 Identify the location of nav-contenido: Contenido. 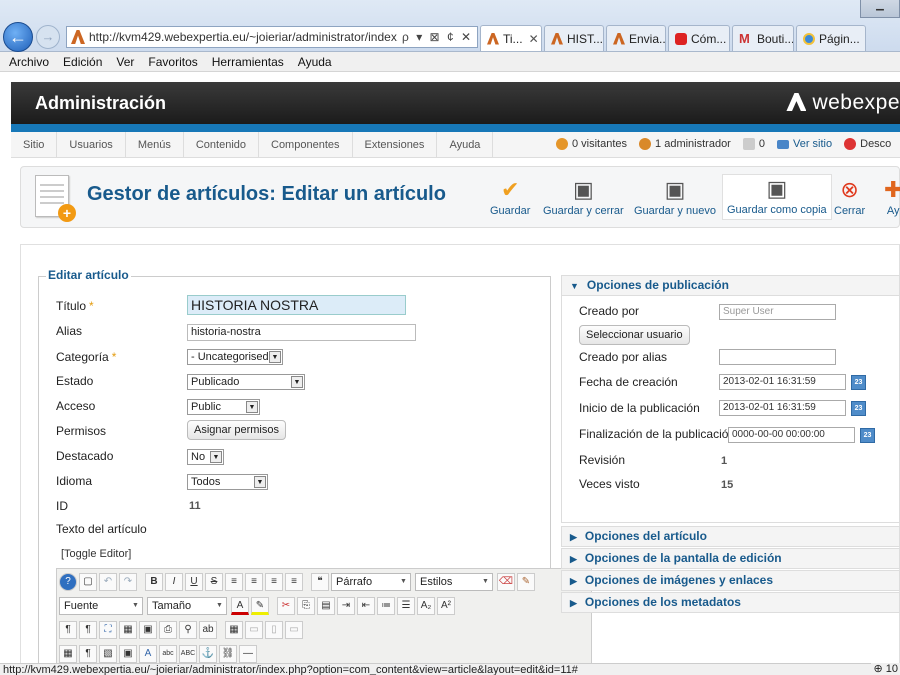
(221, 144).